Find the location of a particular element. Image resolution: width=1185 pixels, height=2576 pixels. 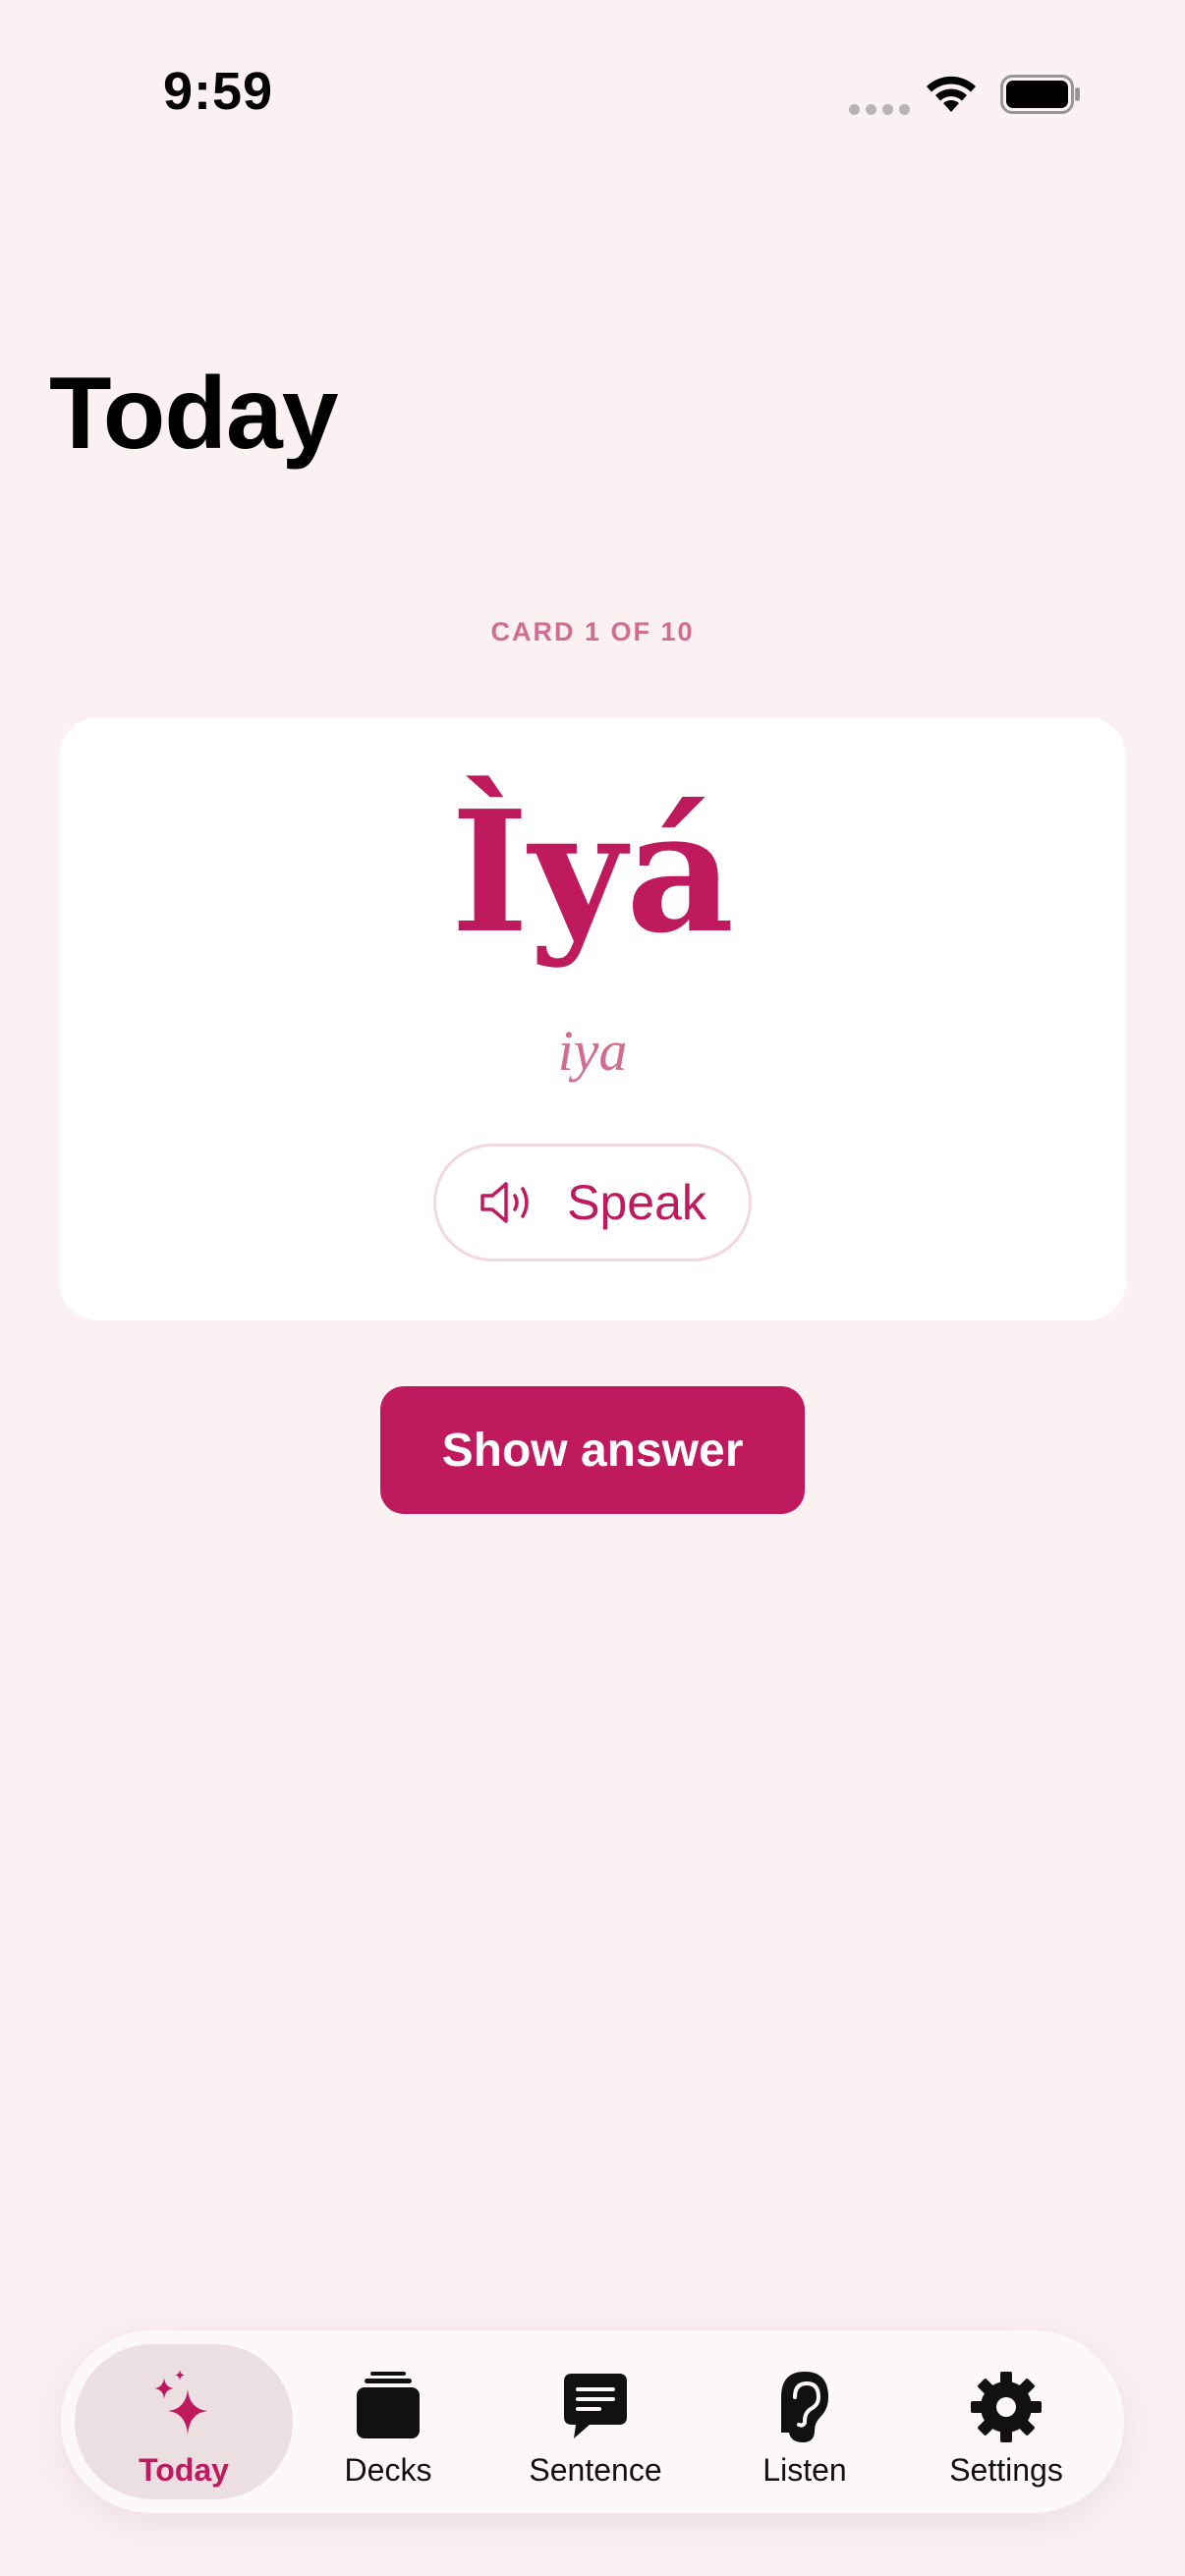

tab-decks: Decks is located at coordinates (388, 2421).